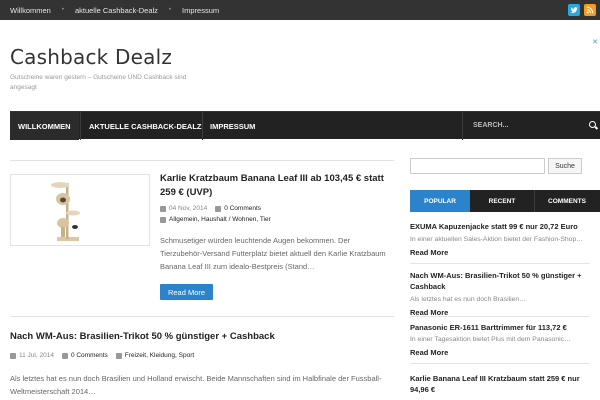 The width and height of the screenshot is (600, 400). I want to click on top-nav-item-impressum: Impressum, so click(200, 10).